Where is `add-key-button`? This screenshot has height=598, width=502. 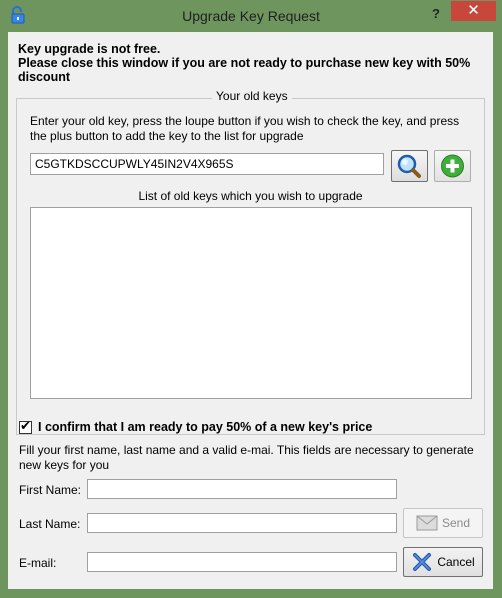 add-key-button is located at coordinates (452, 166).